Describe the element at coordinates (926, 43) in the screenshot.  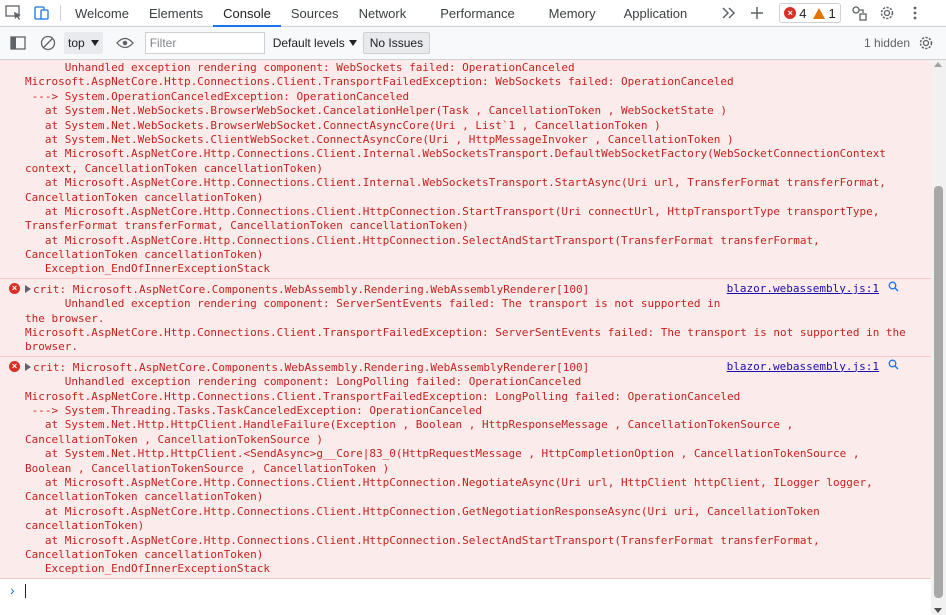
I see `console-settings-gear-icon` at that location.